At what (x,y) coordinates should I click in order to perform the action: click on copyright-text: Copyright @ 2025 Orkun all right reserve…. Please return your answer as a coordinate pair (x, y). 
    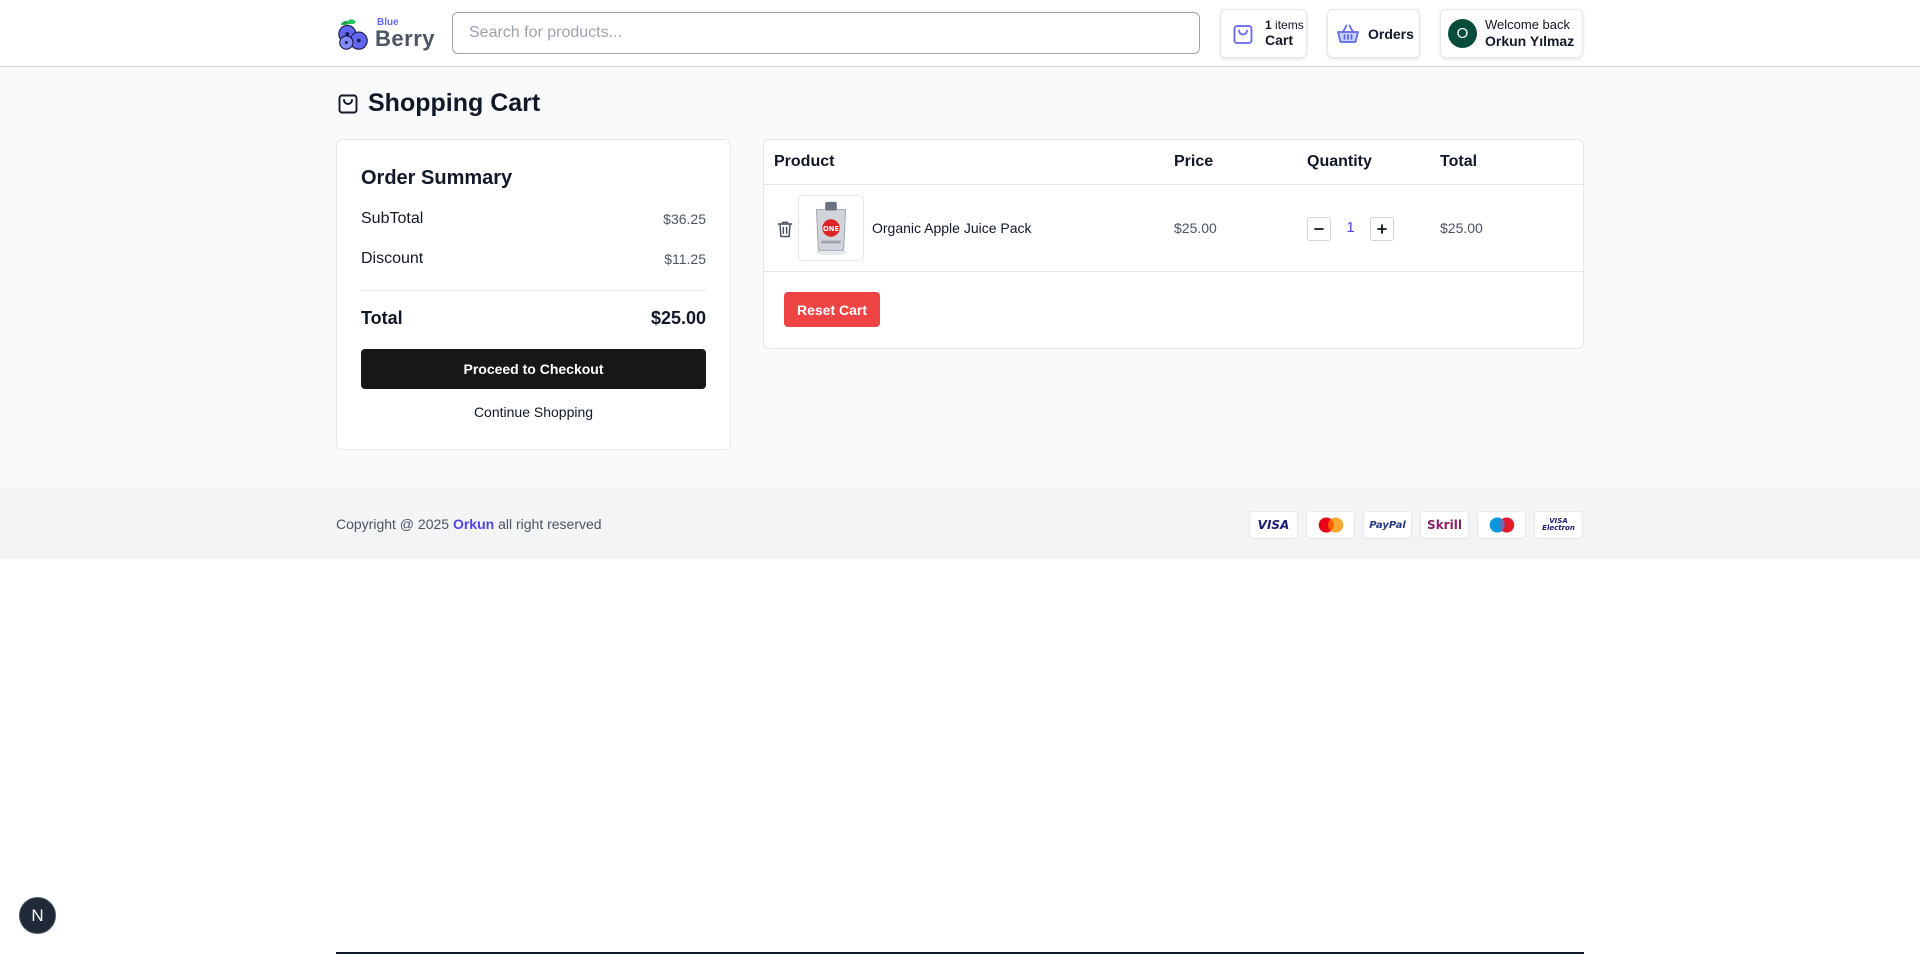
    Looking at the image, I should click on (469, 524).